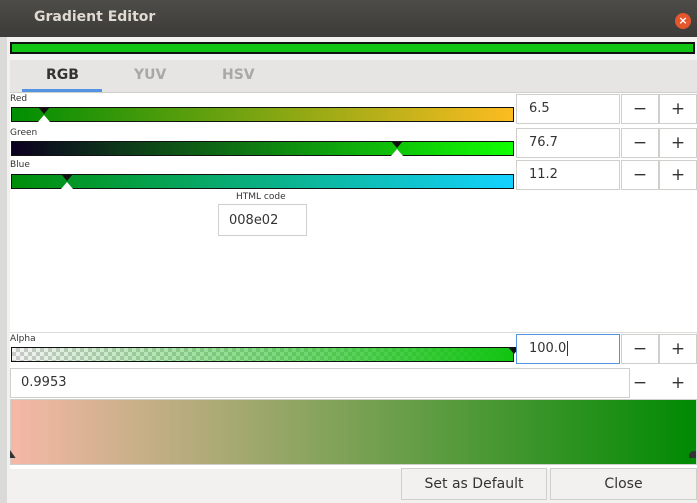 The height and width of the screenshot is (503, 697). Describe the element at coordinates (20, 165) in the screenshot. I see `blue-label: Blue` at that location.